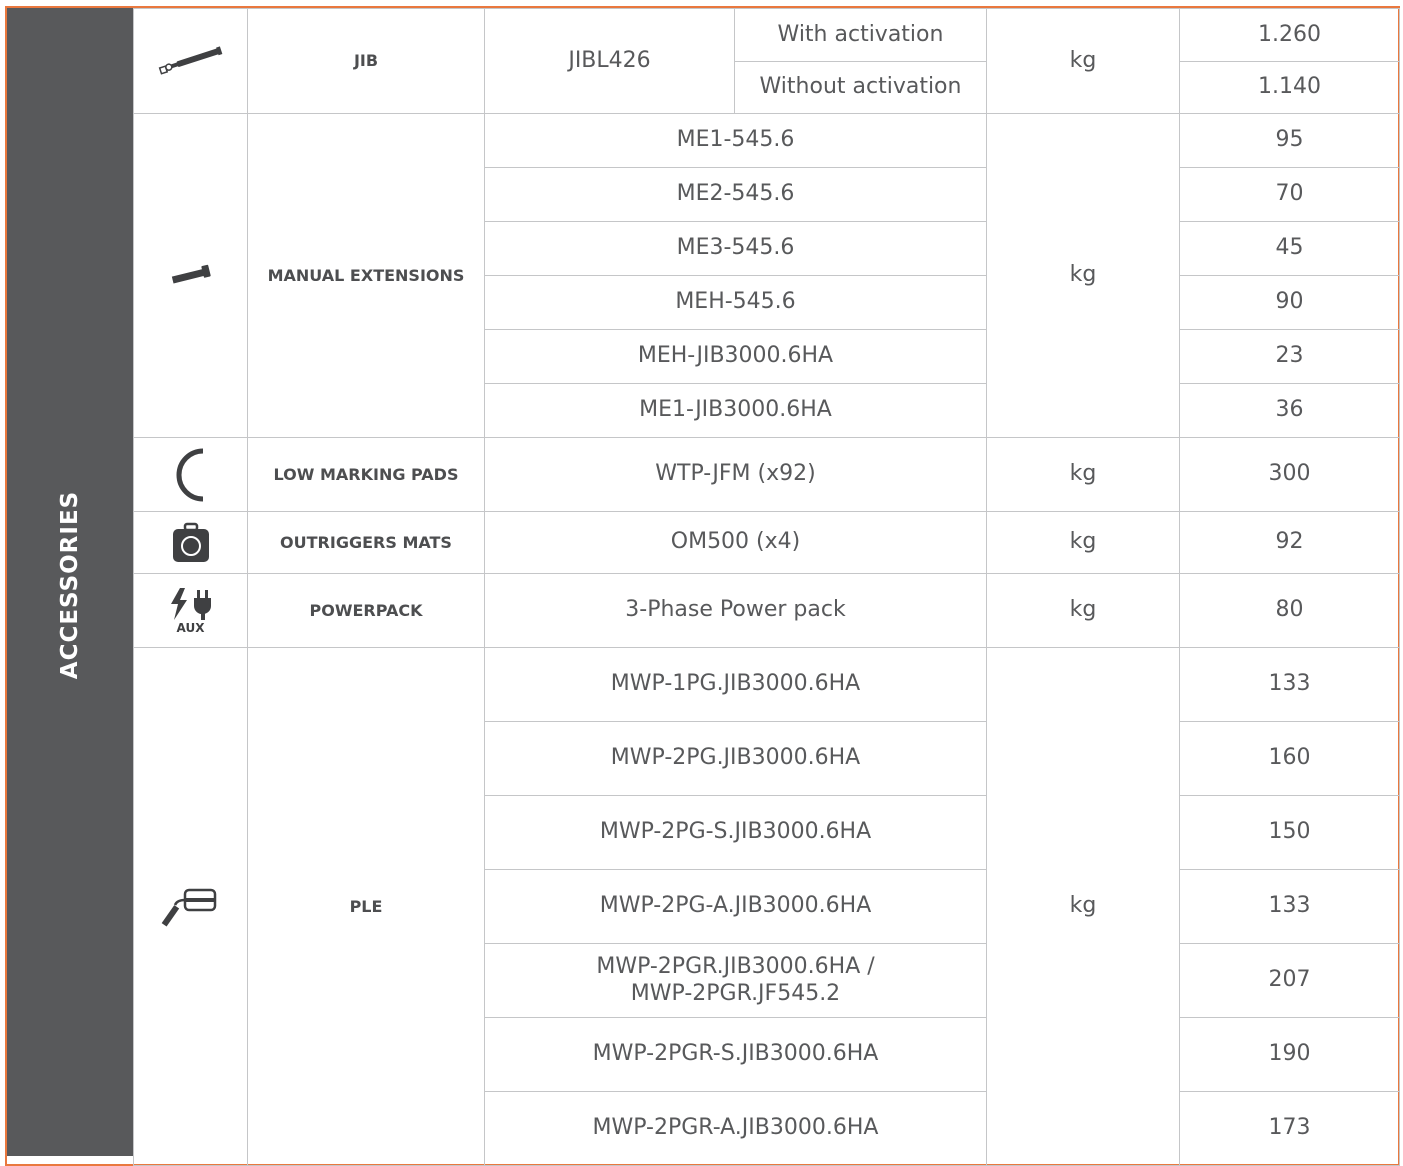 The width and height of the screenshot is (1403, 1166). I want to click on track-pad-icon, so click(191, 475).